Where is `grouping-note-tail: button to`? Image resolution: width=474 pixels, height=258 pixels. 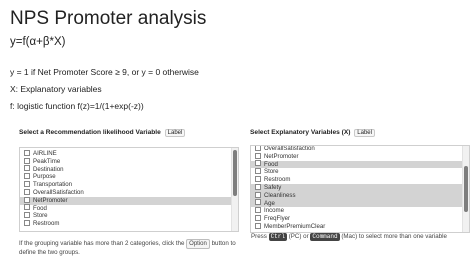
grouping-note-tail: button to is located at coordinates (223, 243).